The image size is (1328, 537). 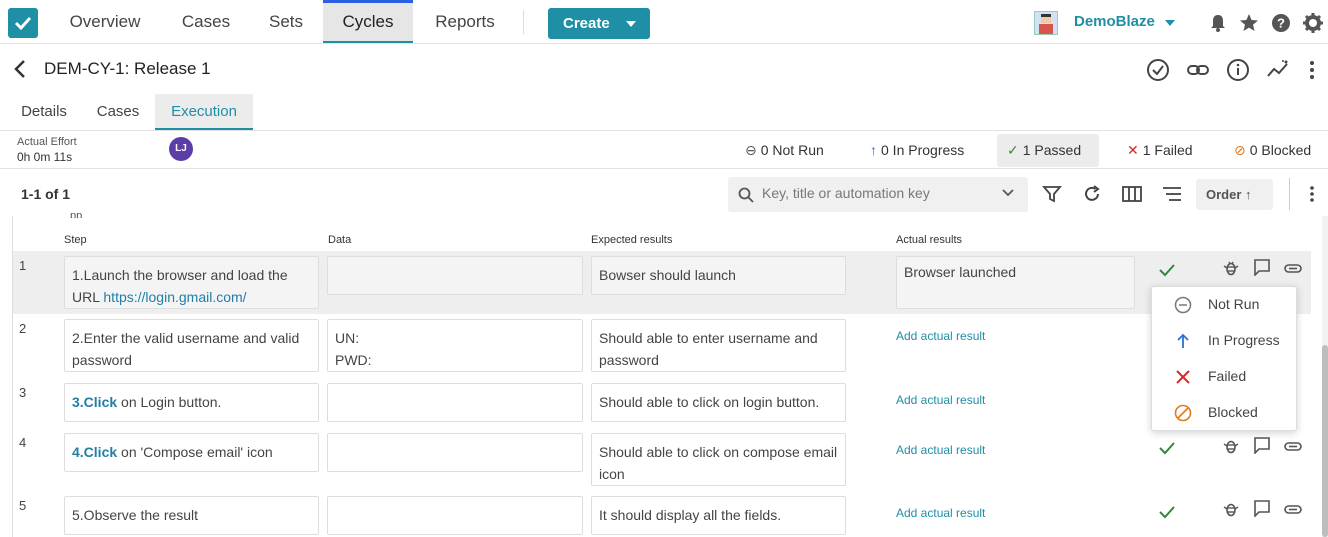 What do you see at coordinates (118, 112) in the screenshot?
I see `tab-cases: Cases` at bounding box center [118, 112].